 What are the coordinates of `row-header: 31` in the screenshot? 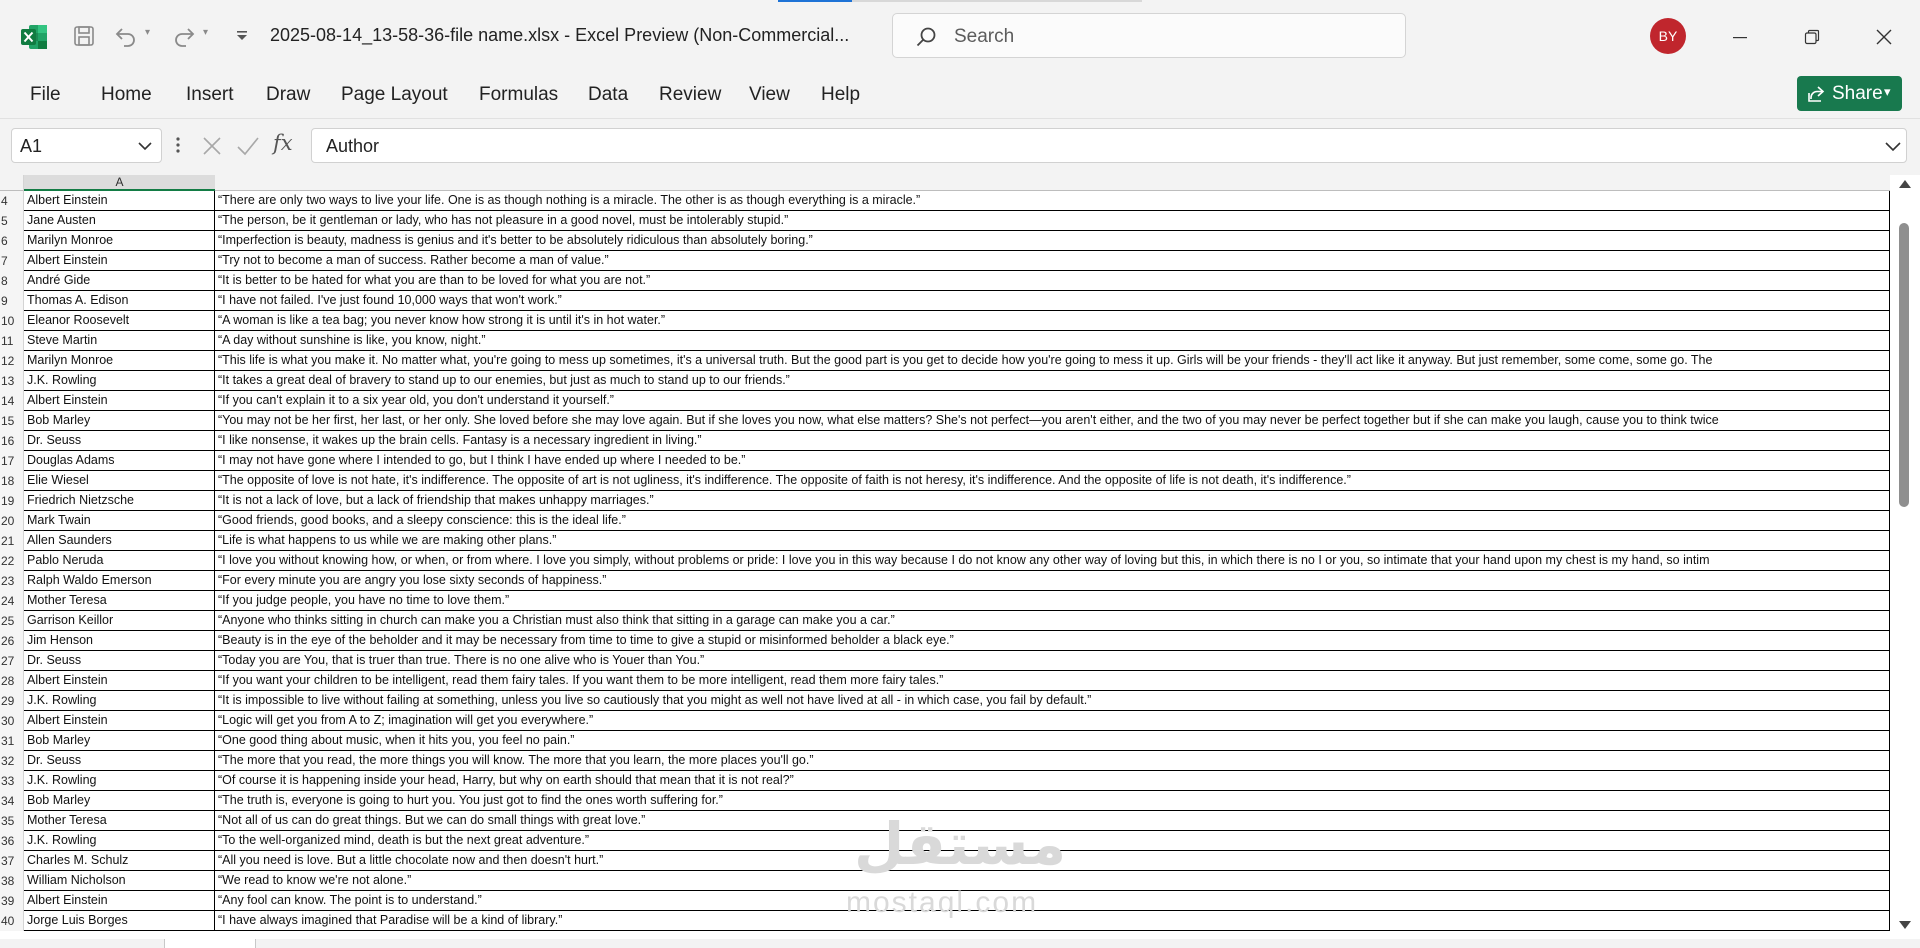 It's located at (12, 741).